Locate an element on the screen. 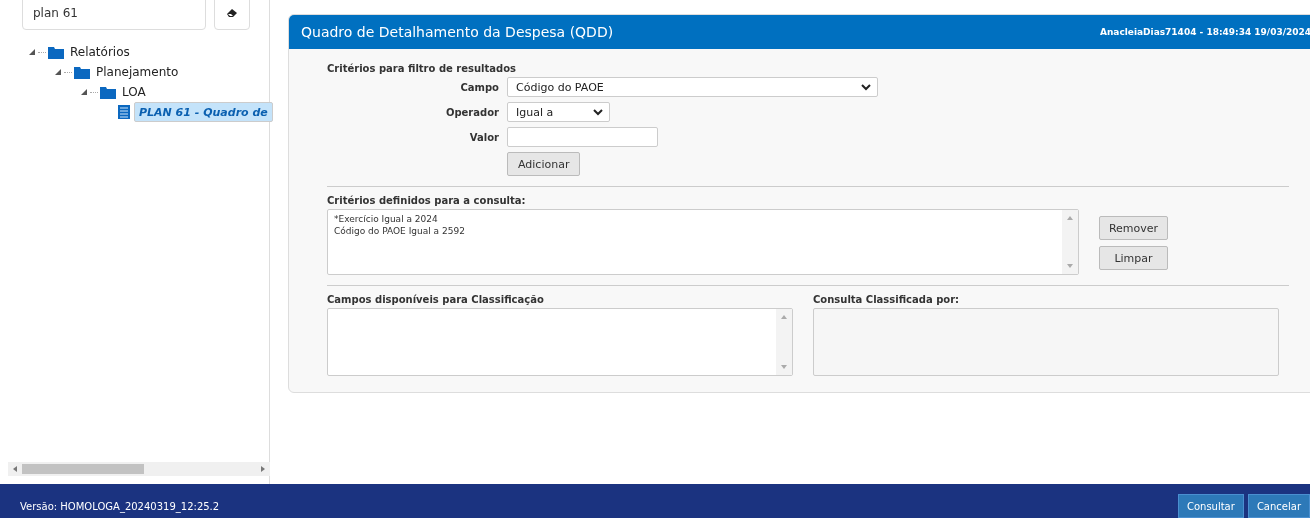 This screenshot has width=1310, height=518. scroll-left-icon is located at coordinates (15, 469).